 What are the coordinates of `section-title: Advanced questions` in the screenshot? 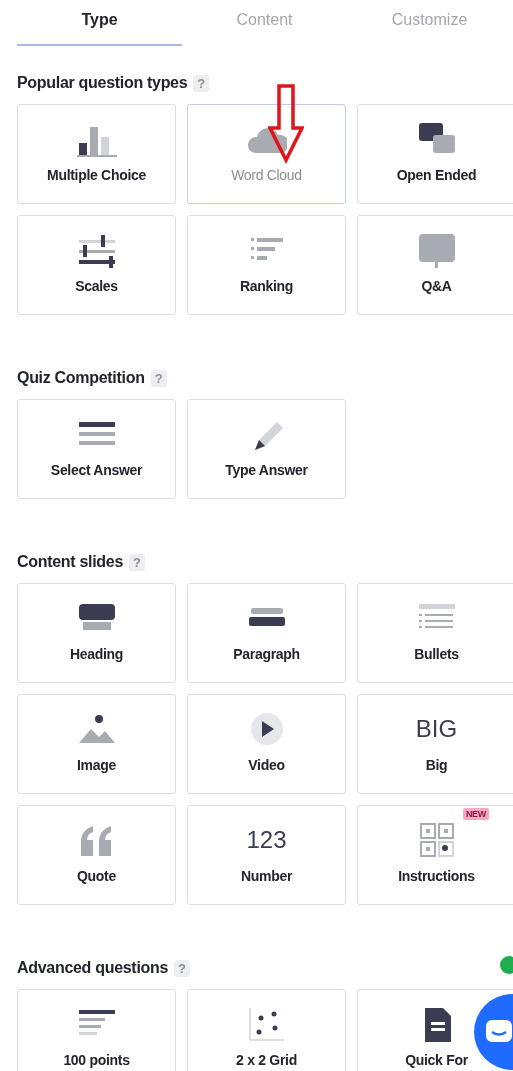 It's located at (93, 968).